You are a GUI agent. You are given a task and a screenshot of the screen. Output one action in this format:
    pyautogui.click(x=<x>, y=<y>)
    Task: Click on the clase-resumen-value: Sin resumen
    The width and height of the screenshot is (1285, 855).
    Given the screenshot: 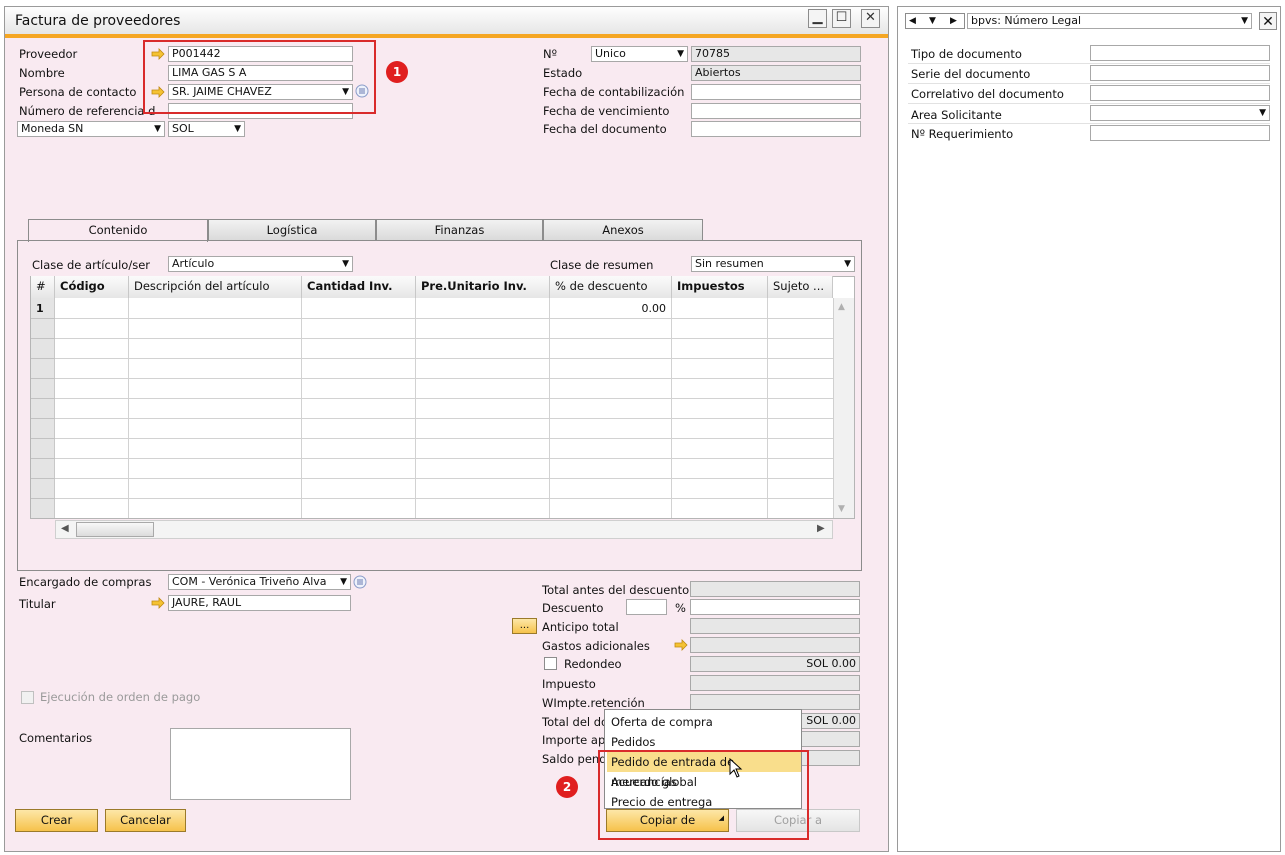 What is the action you would take?
    pyautogui.click(x=729, y=263)
    